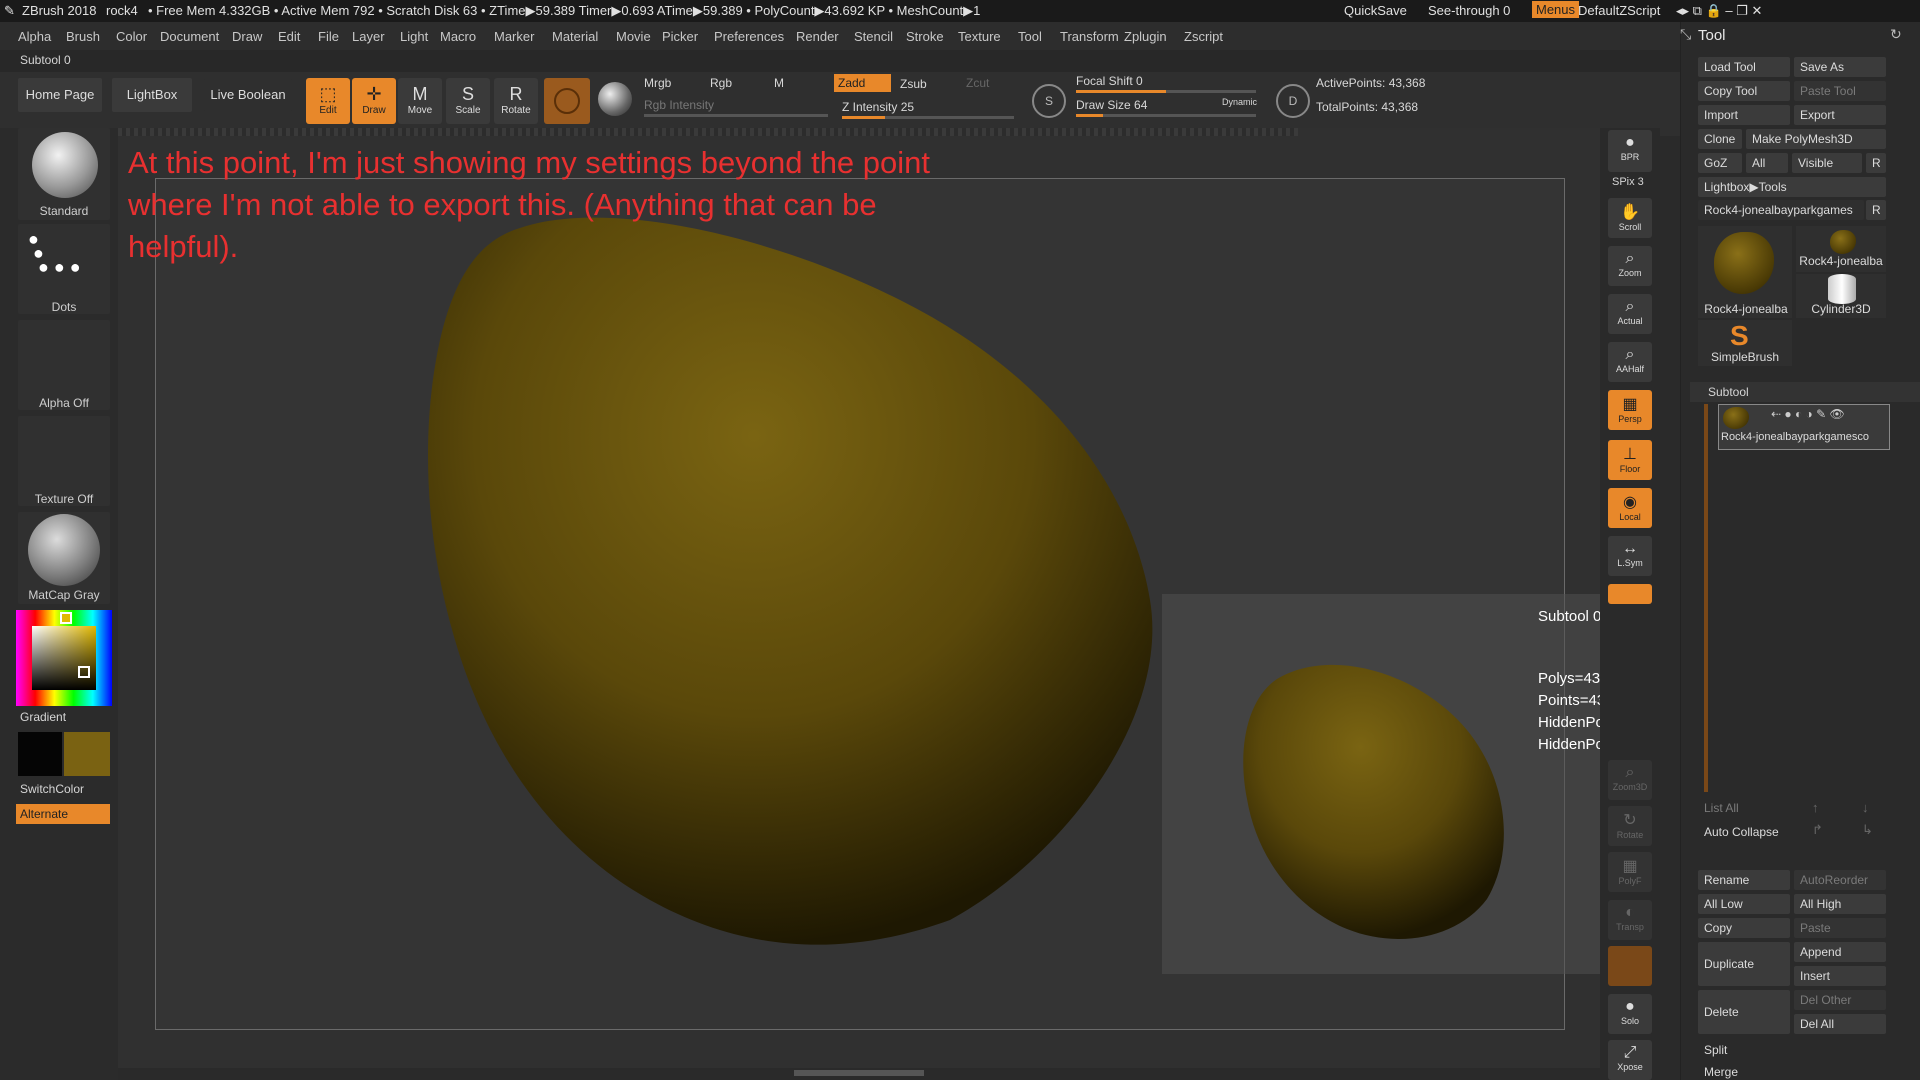 The image size is (1920, 1080). I want to click on rock-small-shape, so click(1373, 801).